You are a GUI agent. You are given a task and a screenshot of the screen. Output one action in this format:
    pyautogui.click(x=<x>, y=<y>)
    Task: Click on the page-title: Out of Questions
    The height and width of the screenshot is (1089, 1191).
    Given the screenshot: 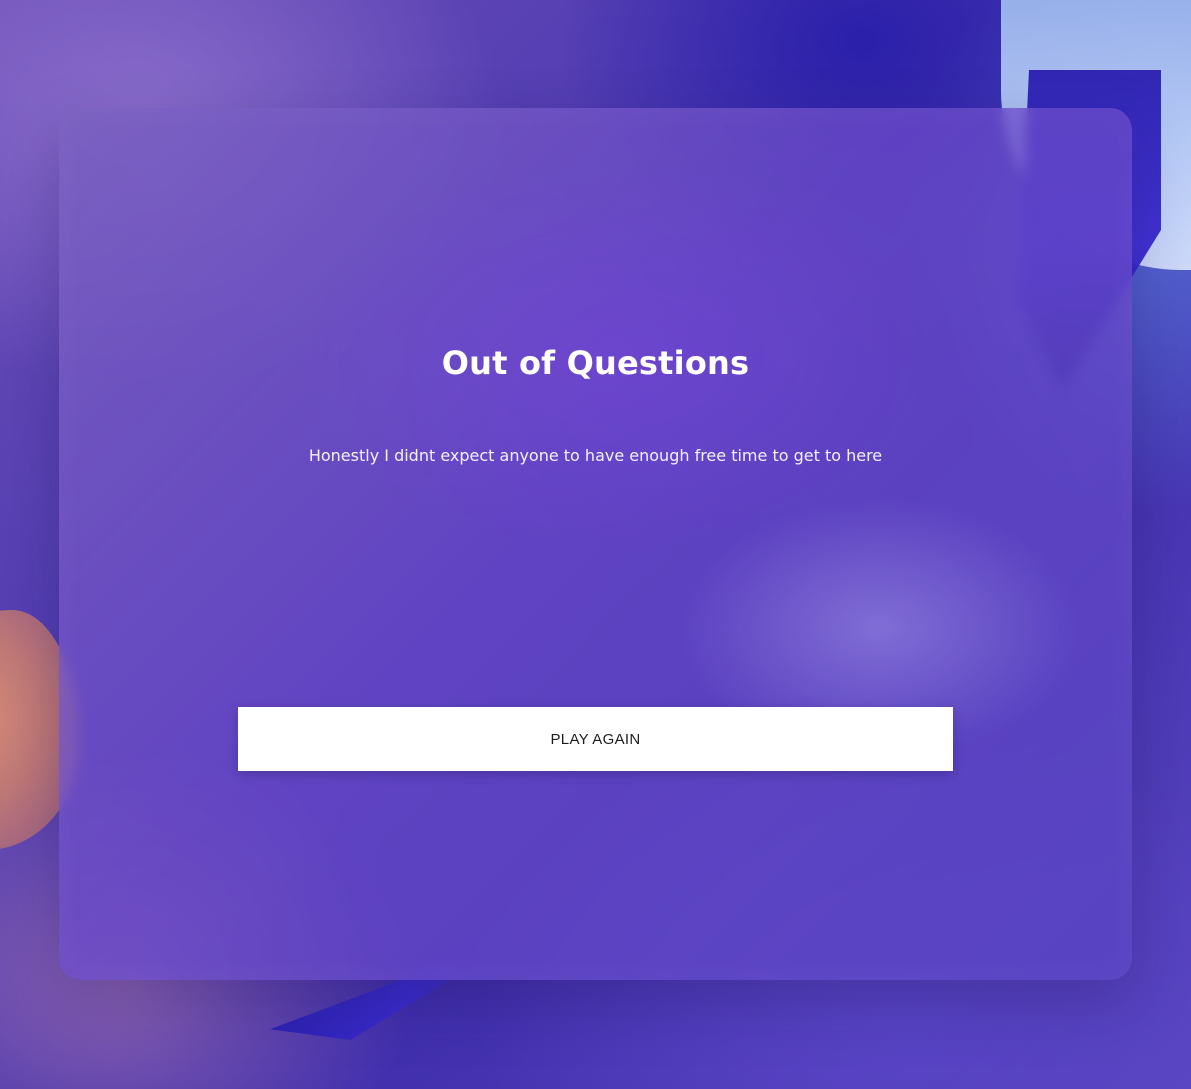 What is the action you would take?
    pyautogui.click(x=595, y=363)
    